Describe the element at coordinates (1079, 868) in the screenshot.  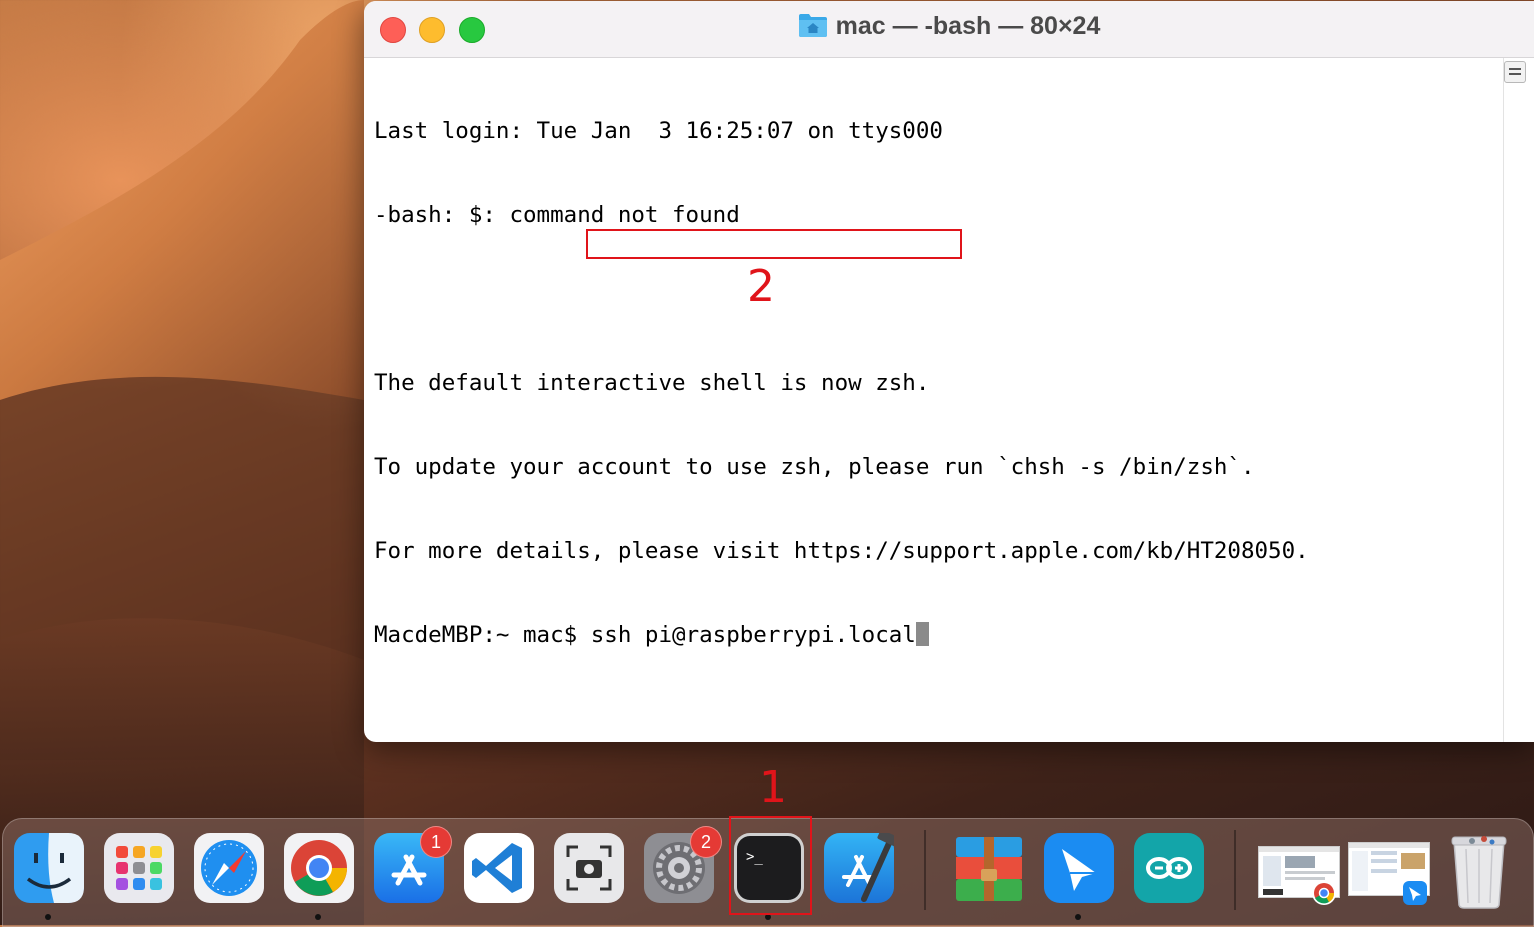
I see `feishu-icon` at that location.